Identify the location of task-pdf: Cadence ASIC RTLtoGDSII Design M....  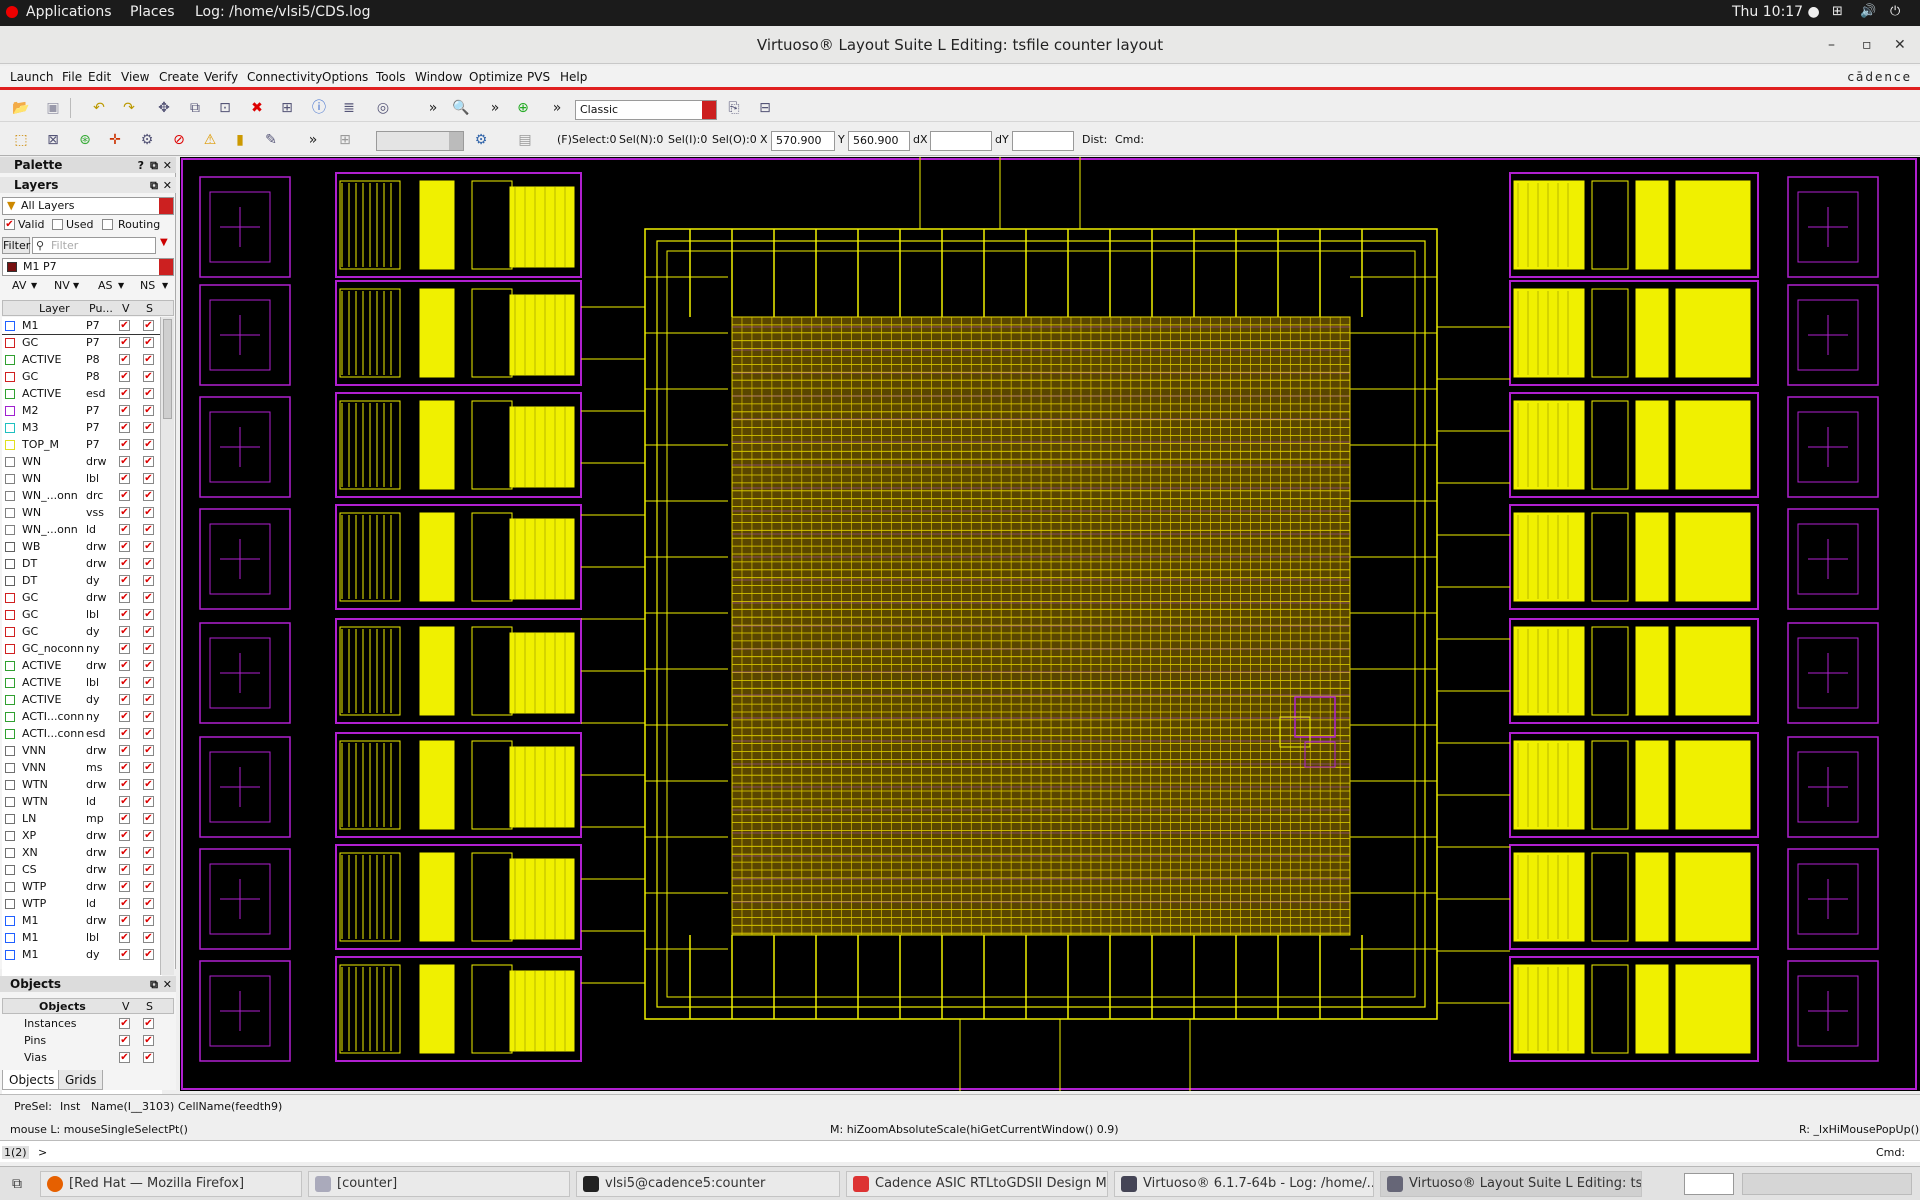
(977, 1184).